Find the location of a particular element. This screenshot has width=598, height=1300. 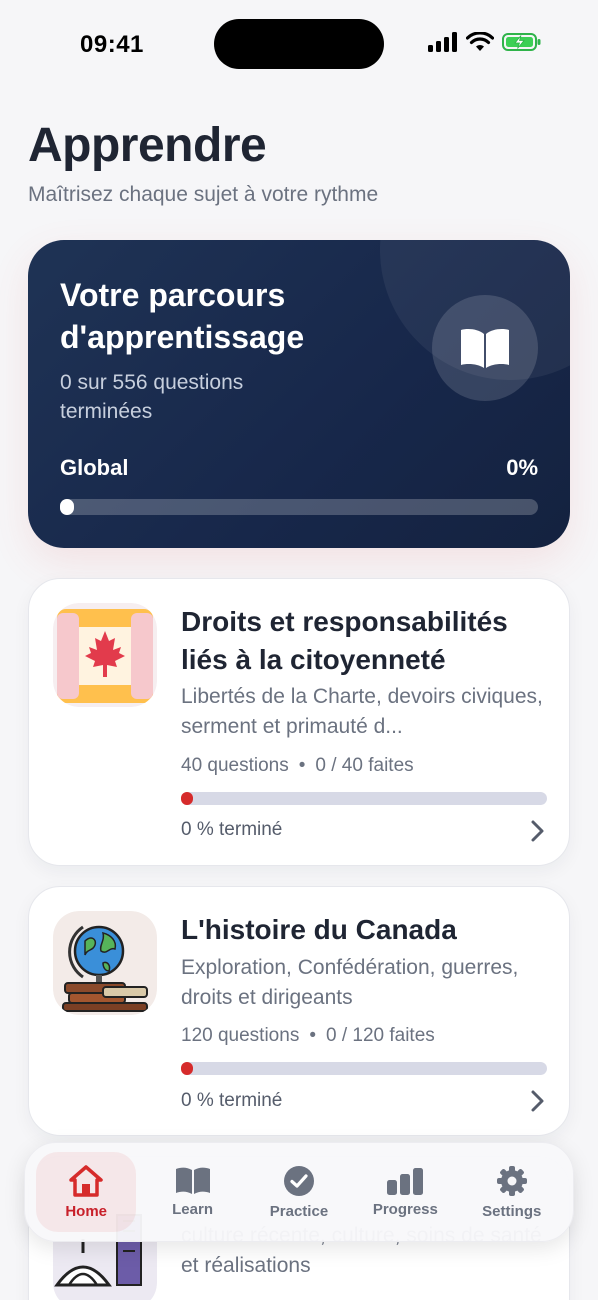

tab-learn: Learn is located at coordinates (193, 1192).